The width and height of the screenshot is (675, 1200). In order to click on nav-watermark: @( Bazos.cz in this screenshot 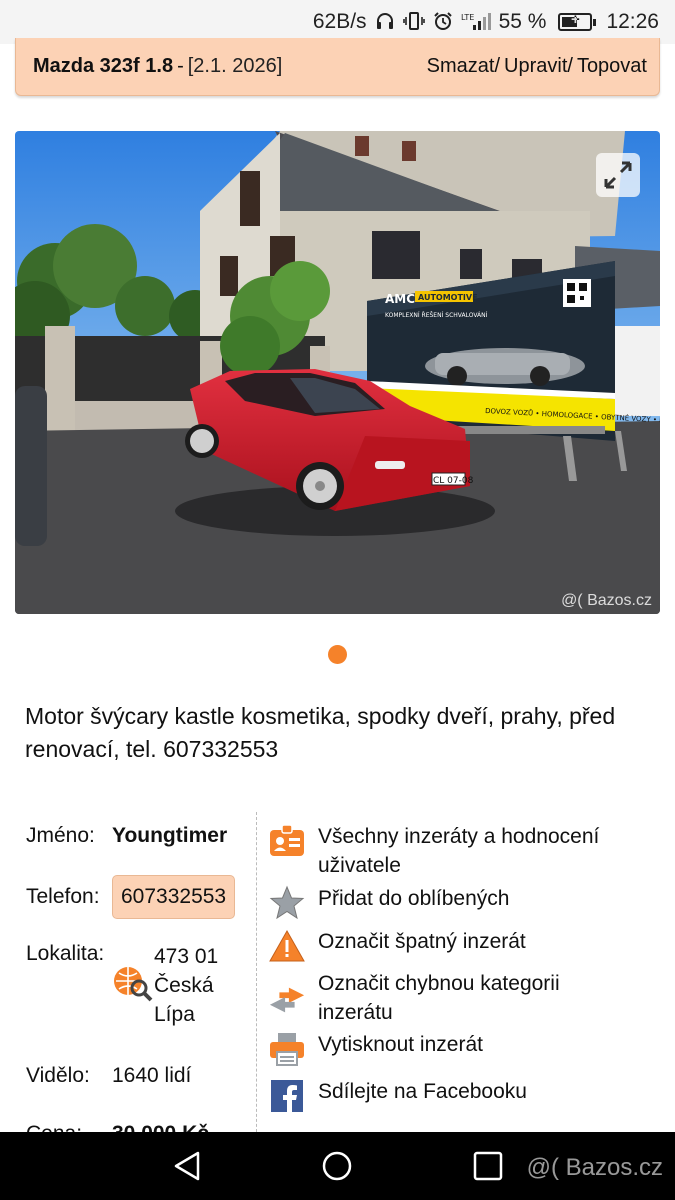, I will do `click(594, 1167)`.